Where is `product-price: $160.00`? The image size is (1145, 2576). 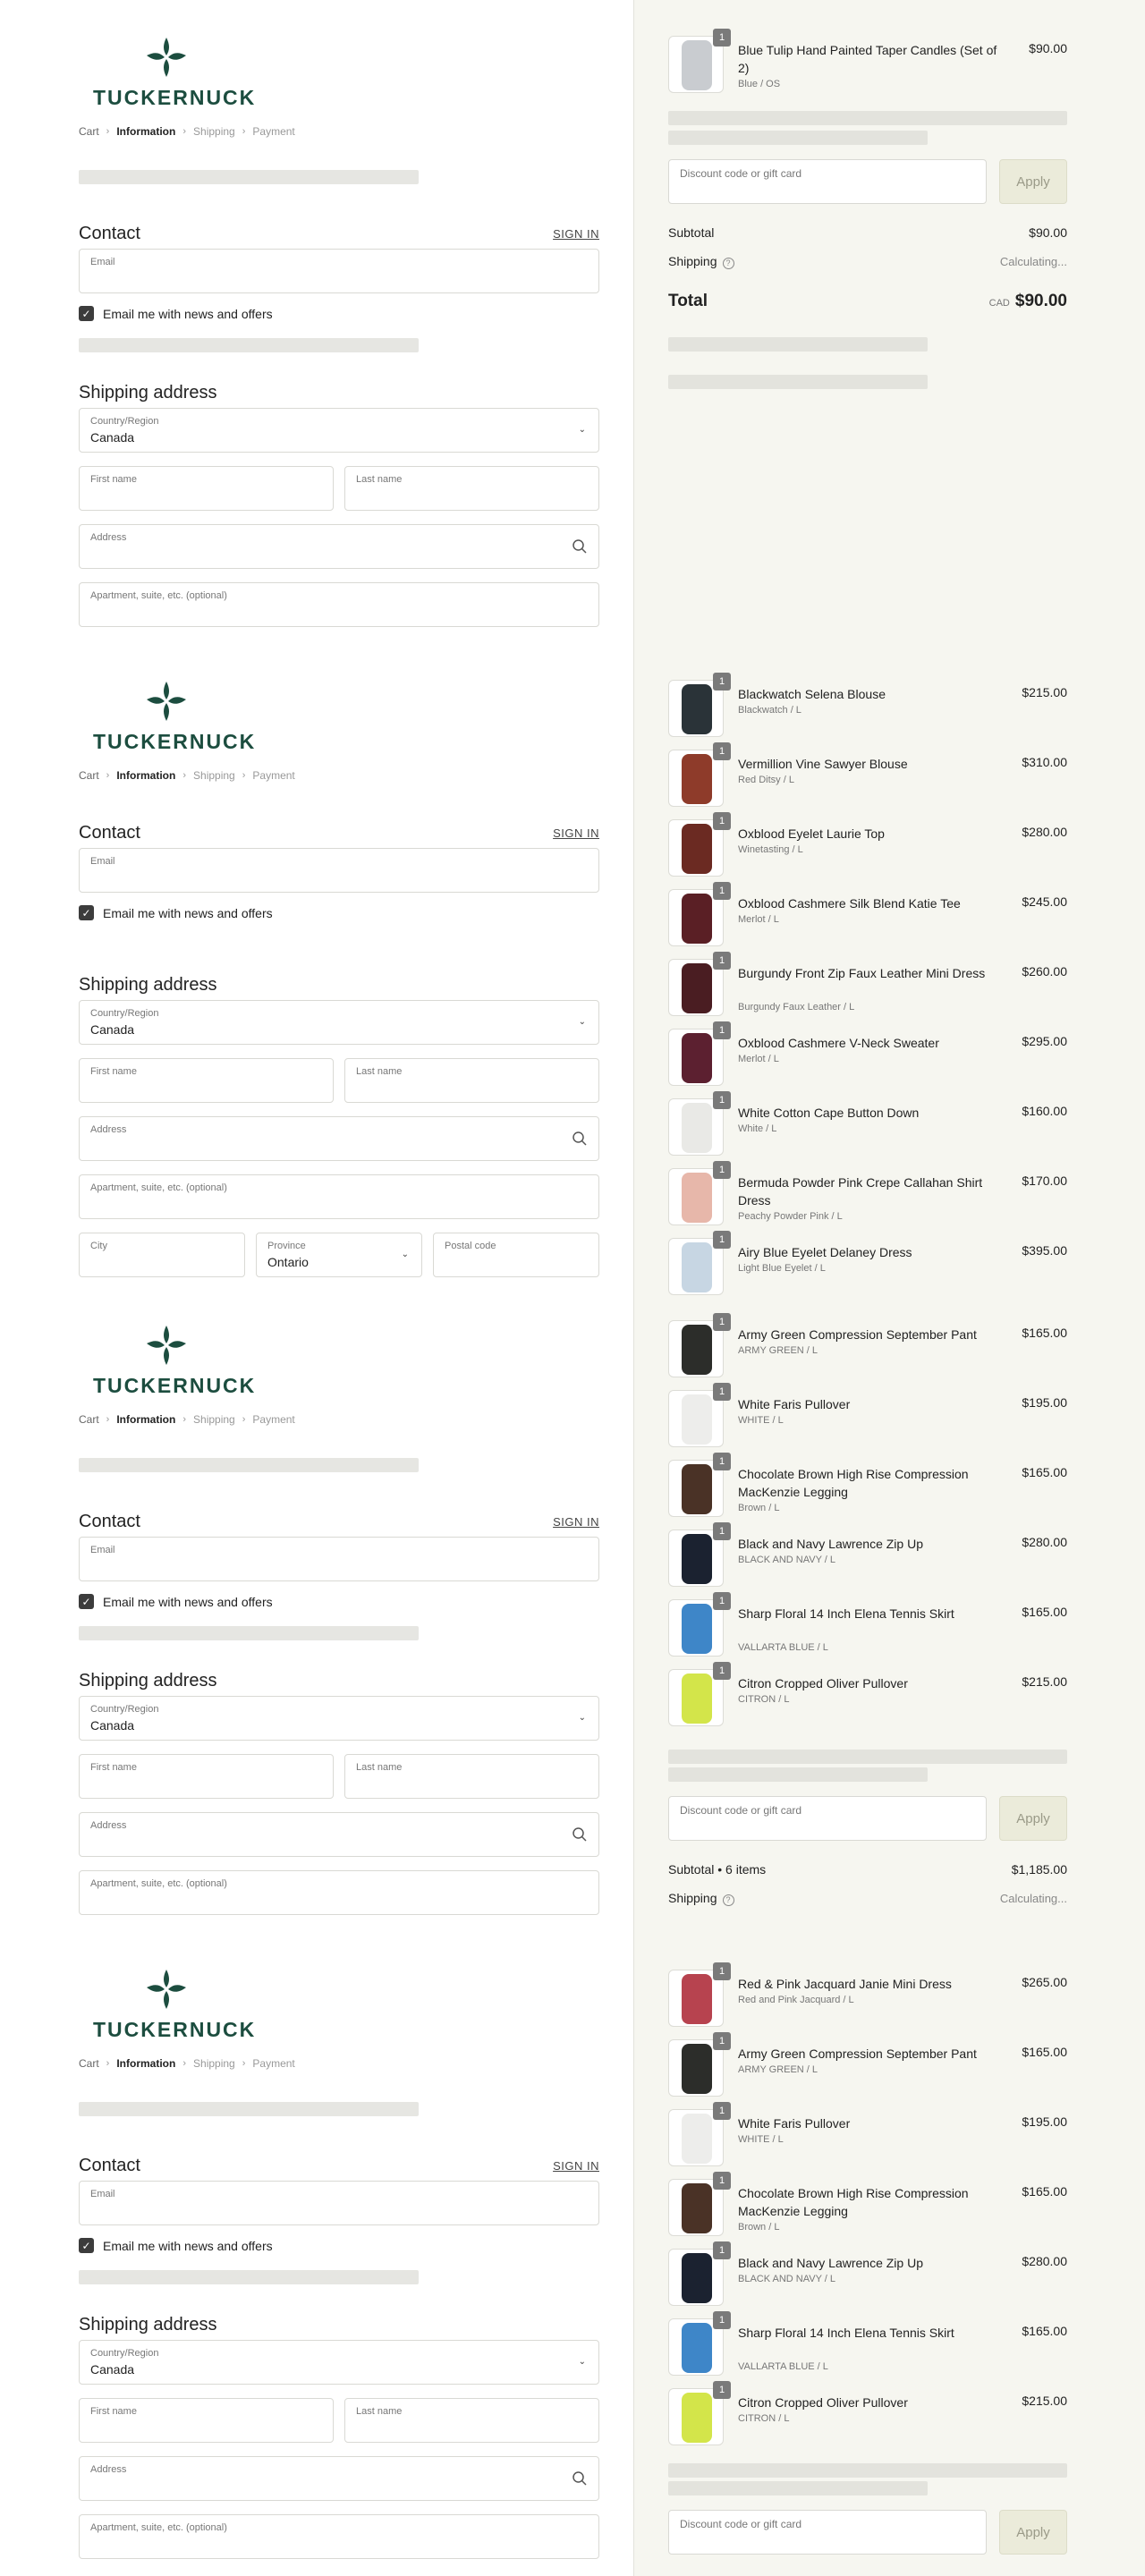
product-price: $160.00 is located at coordinates (1044, 1111).